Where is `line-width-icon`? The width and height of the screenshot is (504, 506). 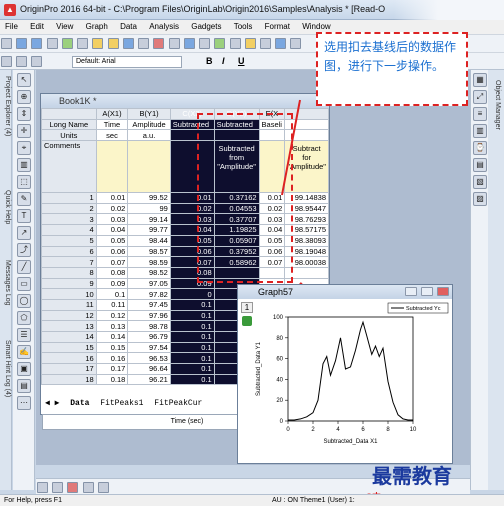 line-width-icon is located at coordinates (58, 487).